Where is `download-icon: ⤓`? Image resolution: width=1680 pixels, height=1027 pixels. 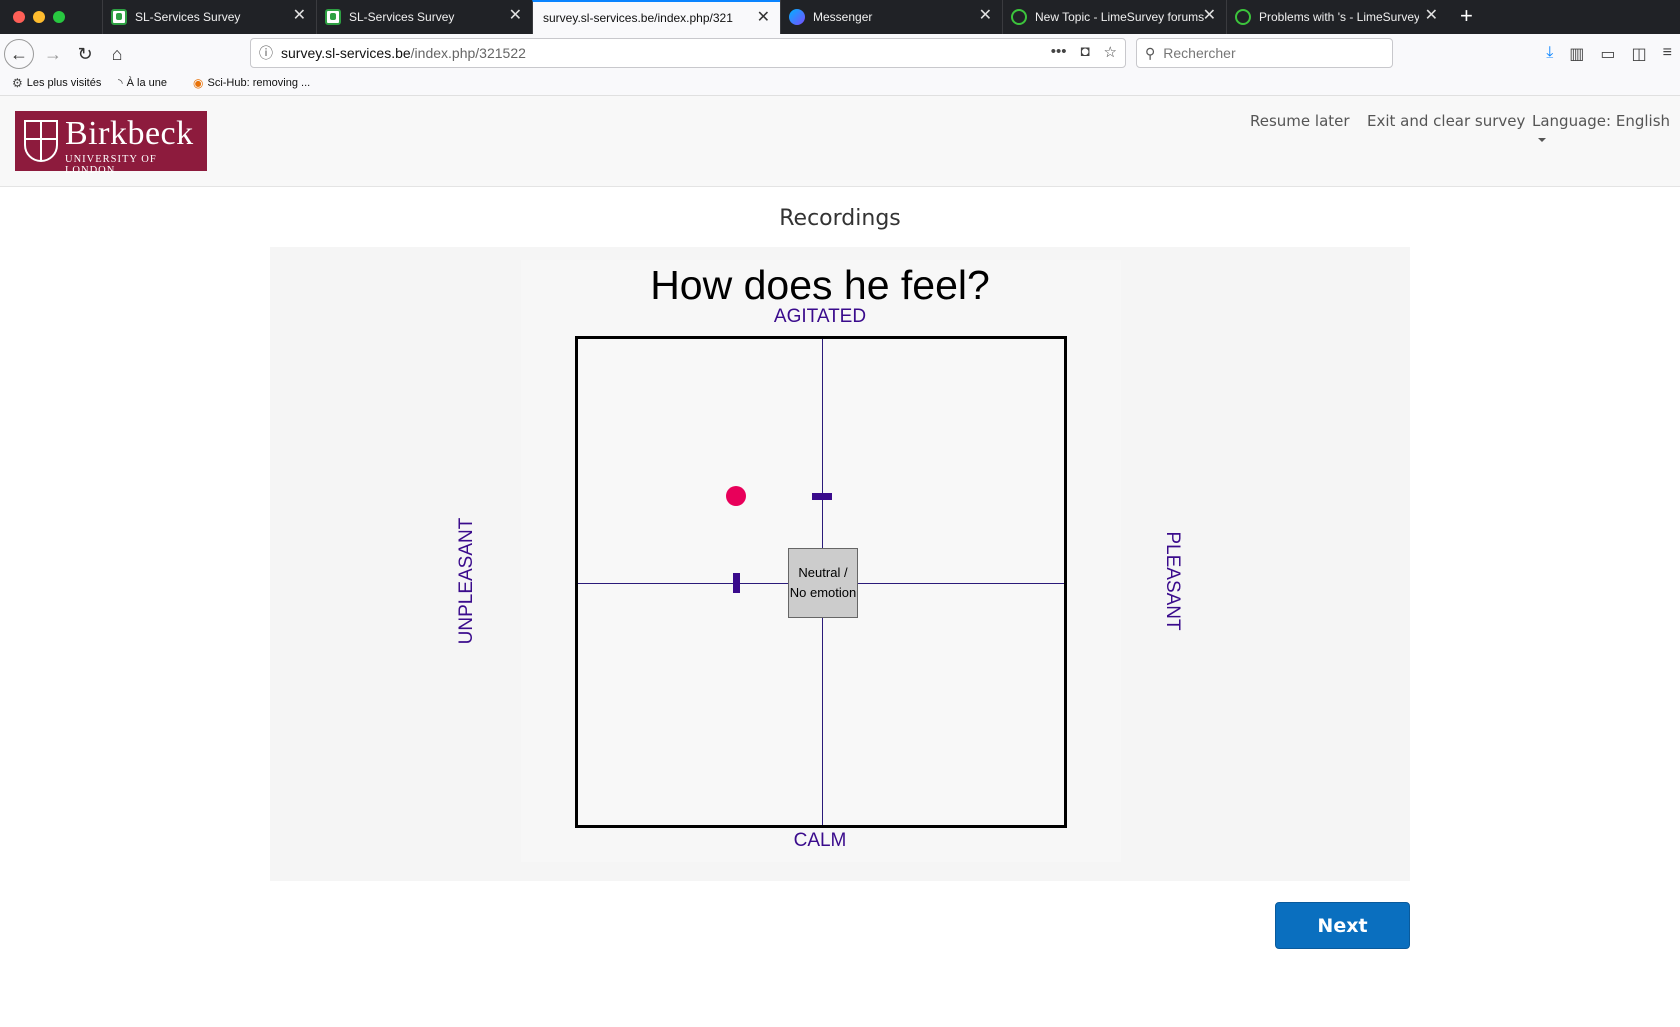
download-icon: ⤓ is located at coordinates (1549, 54).